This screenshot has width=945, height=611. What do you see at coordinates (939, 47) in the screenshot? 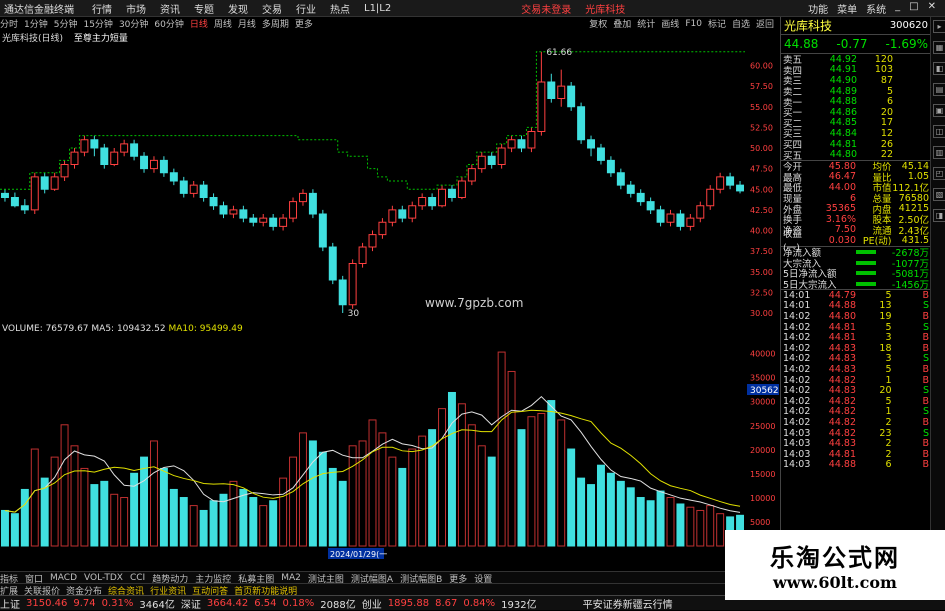
I see `tool-icon-2: ▦` at bounding box center [939, 47].